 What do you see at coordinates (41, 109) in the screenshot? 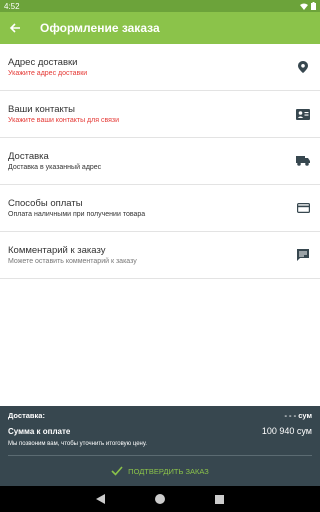
I see `row-label: Ваши контакты` at bounding box center [41, 109].